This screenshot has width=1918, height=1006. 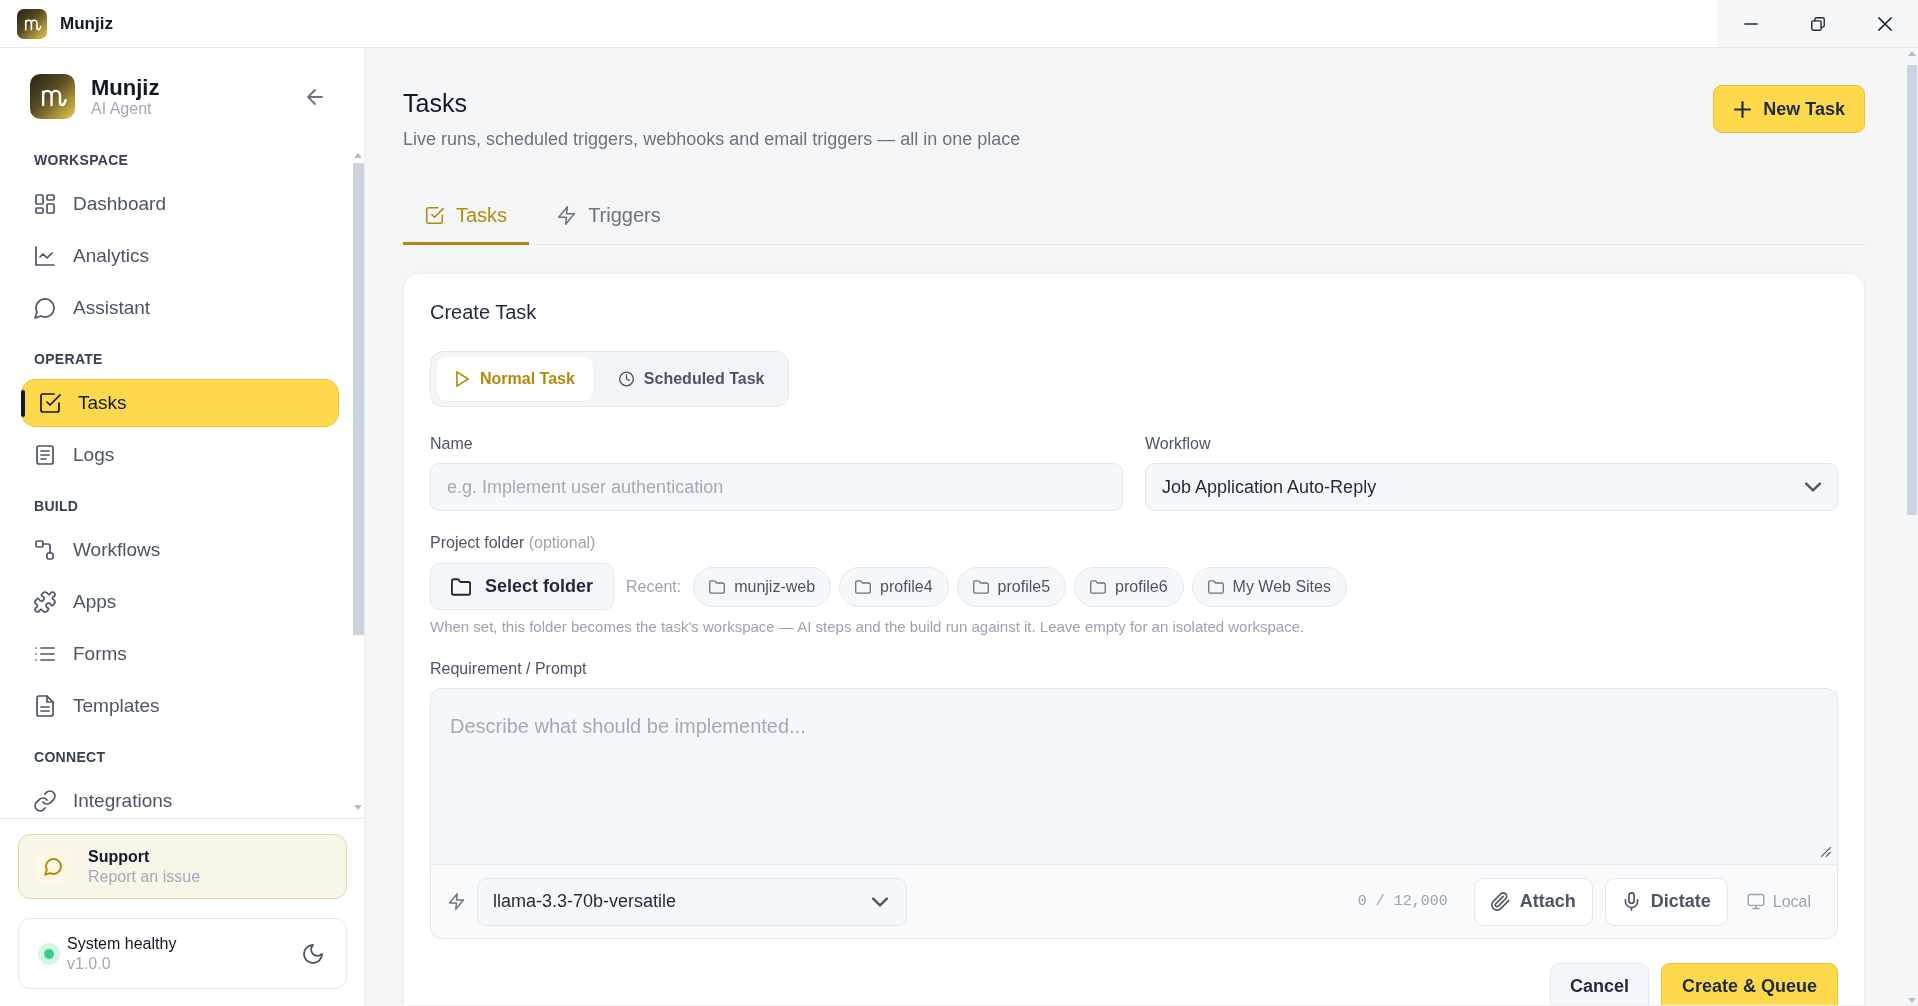 What do you see at coordinates (1750, 23) in the screenshot?
I see `minimize-icon` at bounding box center [1750, 23].